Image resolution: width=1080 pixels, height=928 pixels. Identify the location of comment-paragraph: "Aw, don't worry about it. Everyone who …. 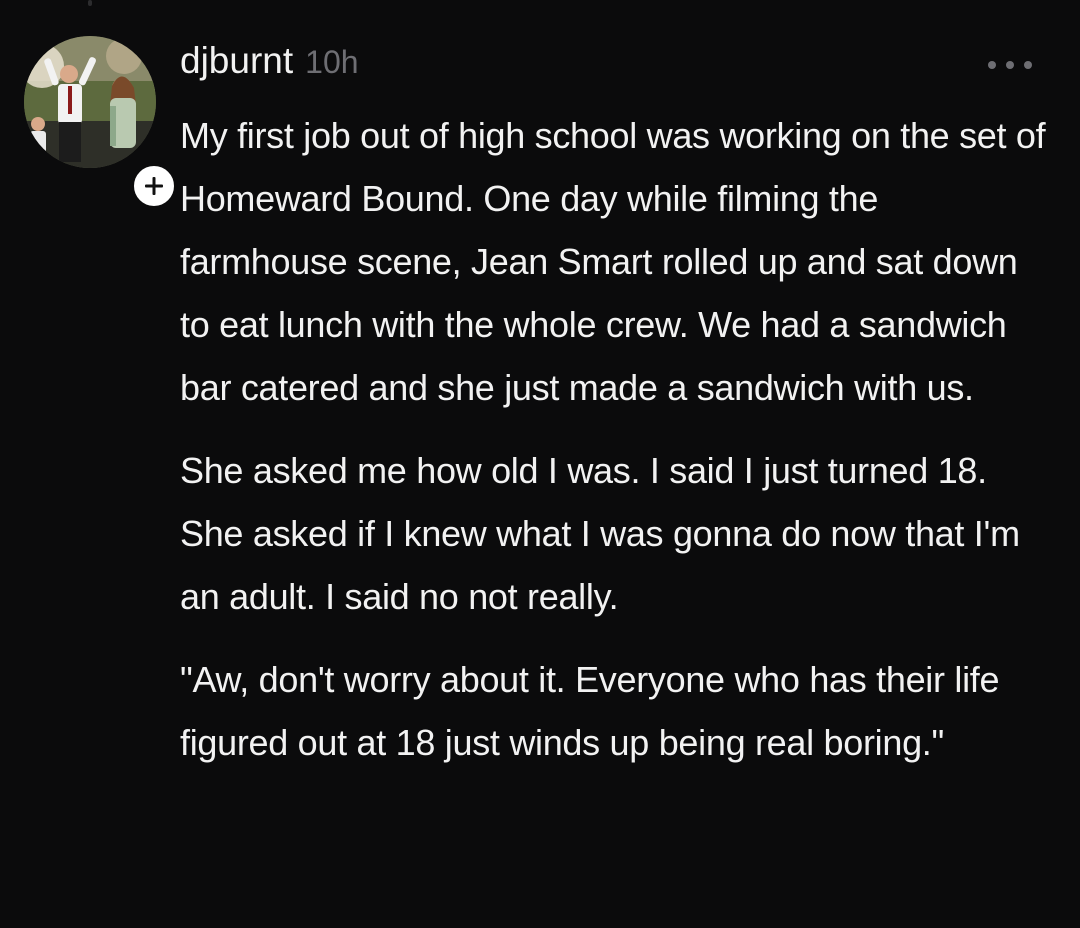
(590, 711).